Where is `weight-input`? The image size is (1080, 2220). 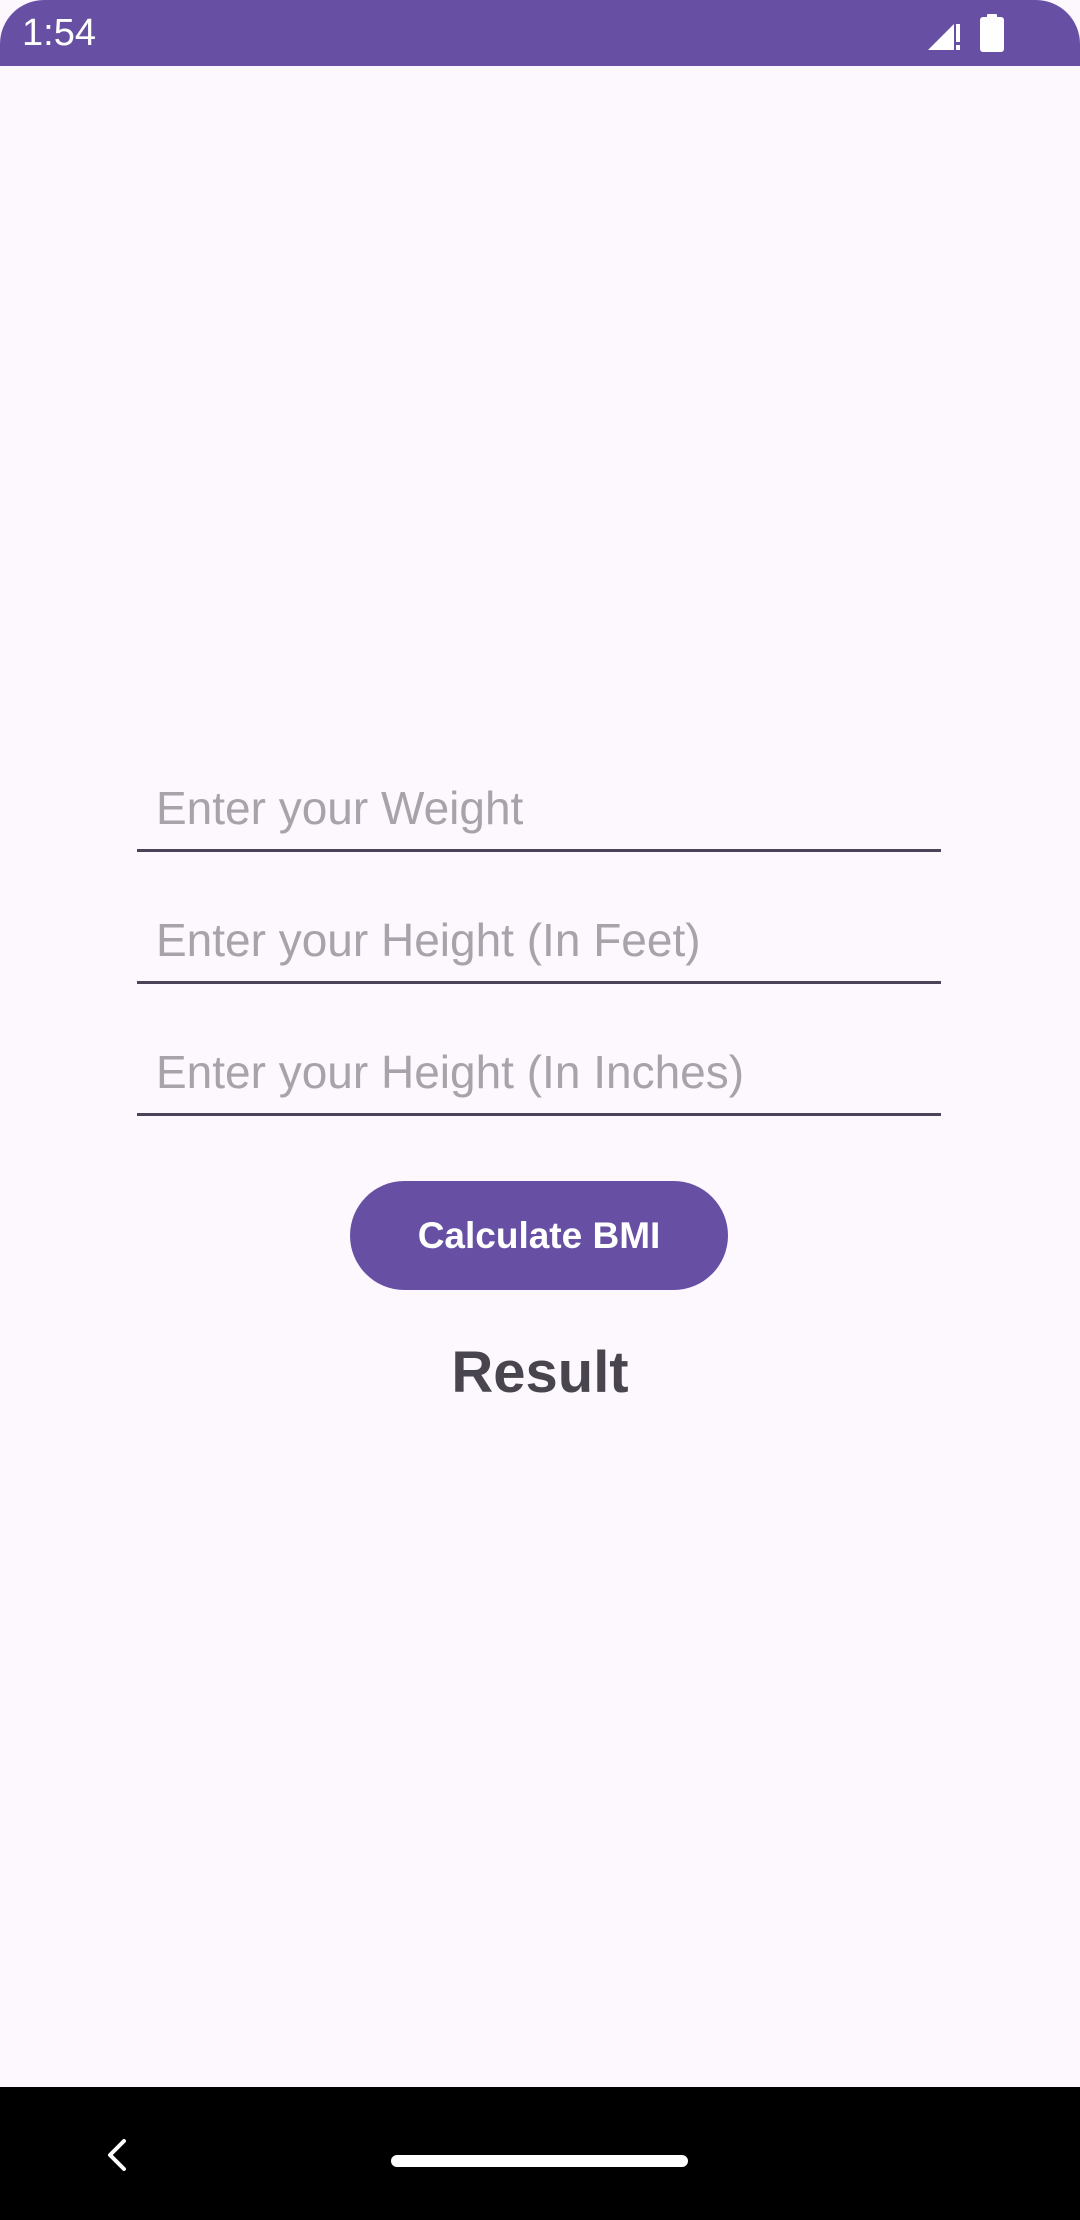
weight-input is located at coordinates (539, 810).